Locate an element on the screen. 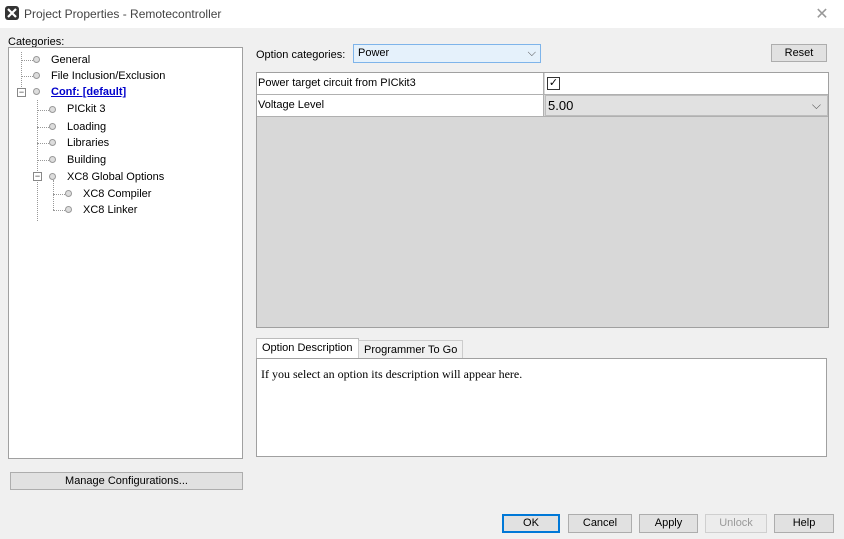 This screenshot has height=539, width=844. unlock-button: Unlock is located at coordinates (736, 523).